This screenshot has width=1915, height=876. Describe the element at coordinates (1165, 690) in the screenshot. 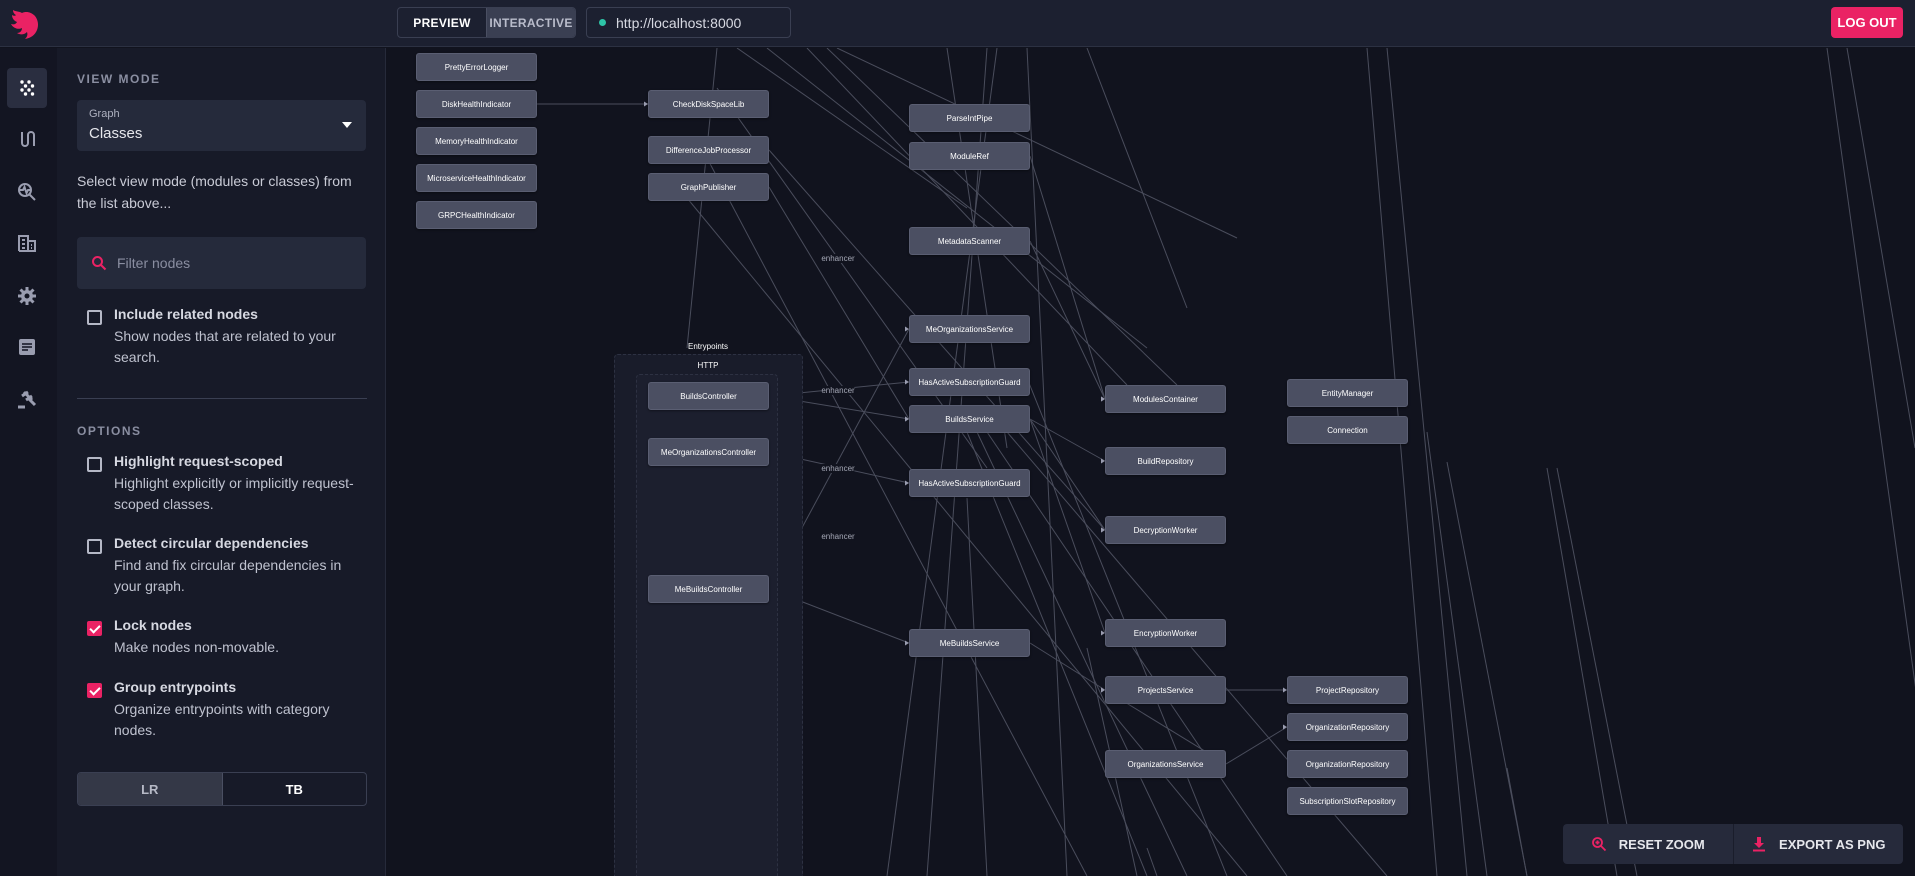

I see `graph-node: ProjectsService` at that location.